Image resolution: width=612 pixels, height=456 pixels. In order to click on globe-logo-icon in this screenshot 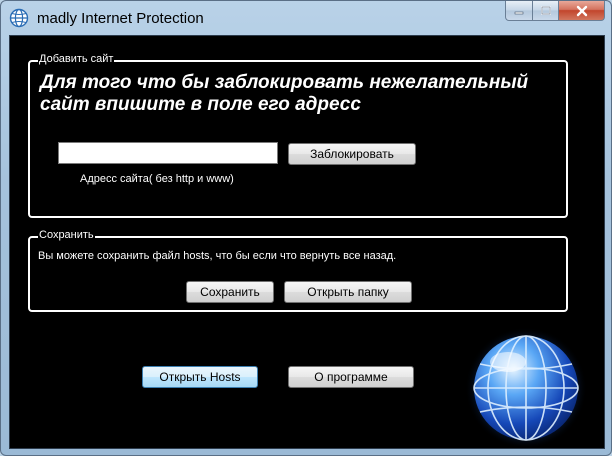, I will do `click(526, 388)`.